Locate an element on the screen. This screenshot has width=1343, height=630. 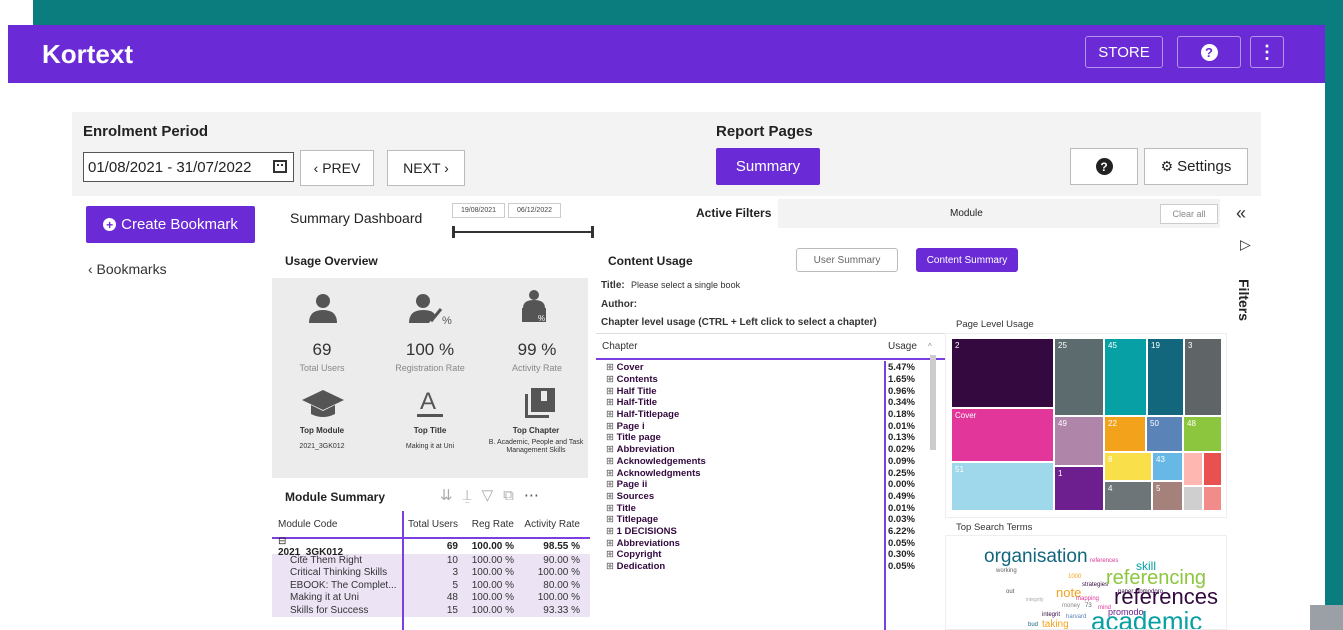
treemap-cell: 4 is located at coordinates (1128, 496).